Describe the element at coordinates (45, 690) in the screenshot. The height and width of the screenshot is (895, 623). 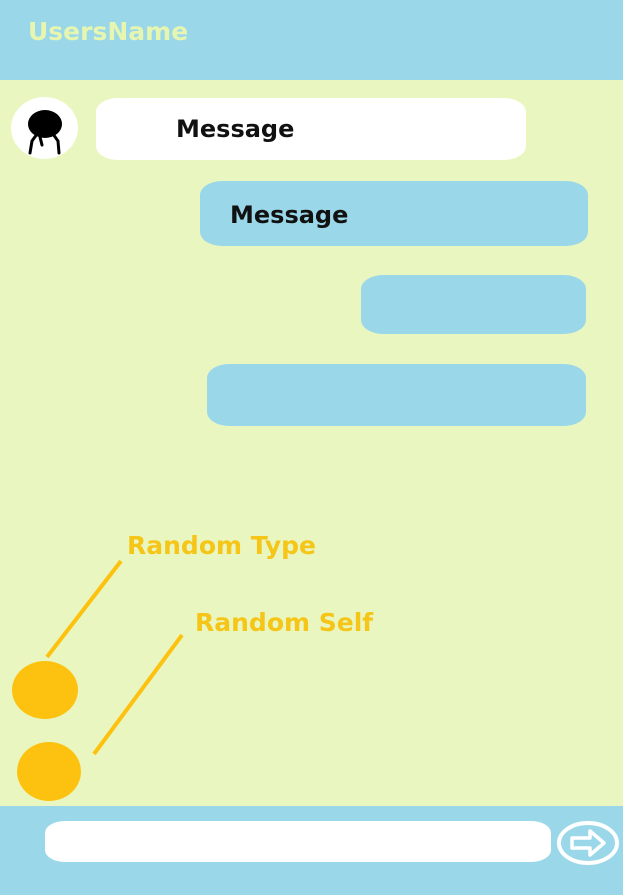
I see `random-type-button` at that location.